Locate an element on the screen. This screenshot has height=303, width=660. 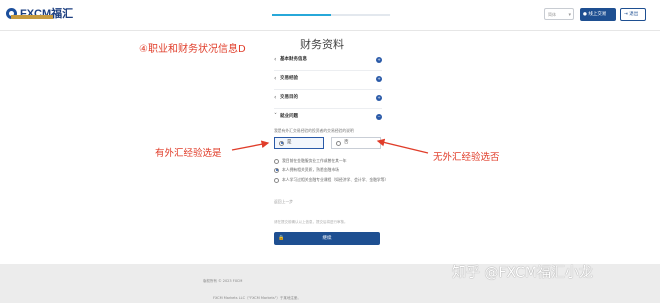
arrow-to-yes is located at coordinates (250, 145).